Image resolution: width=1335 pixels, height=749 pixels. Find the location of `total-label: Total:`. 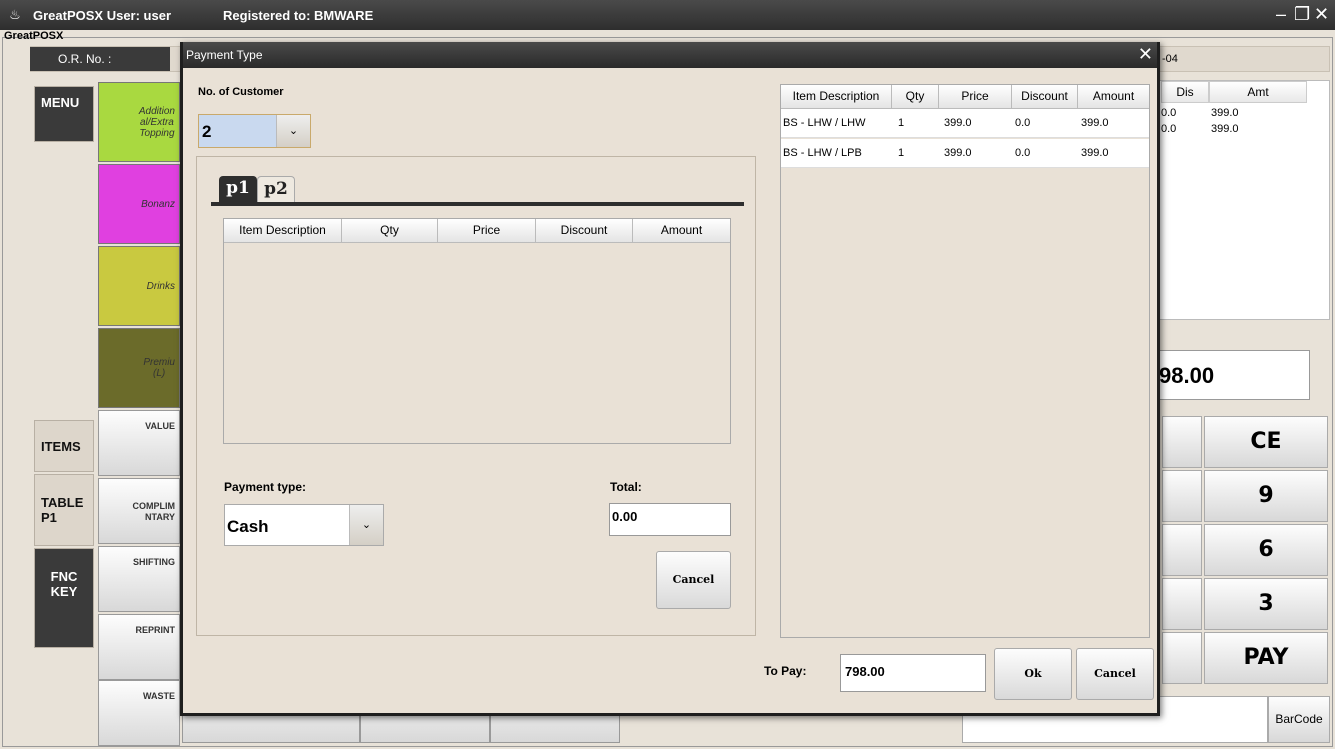

total-label: Total: is located at coordinates (626, 487).